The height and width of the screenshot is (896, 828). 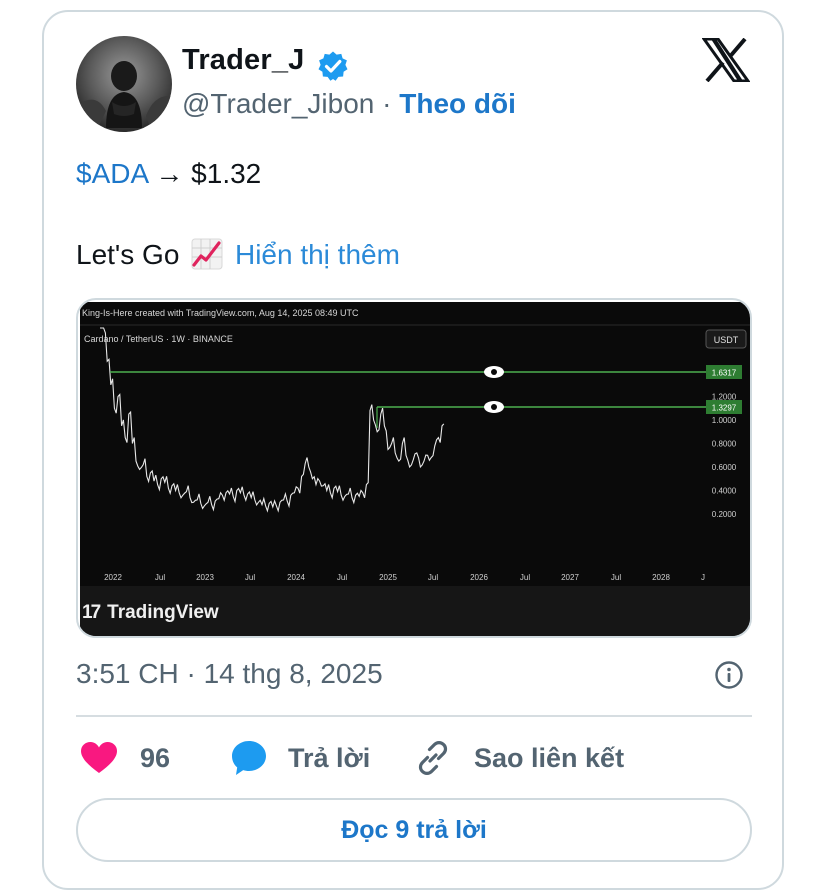 I want to click on cashtag-link: $ADA, so click(x=112, y=173).